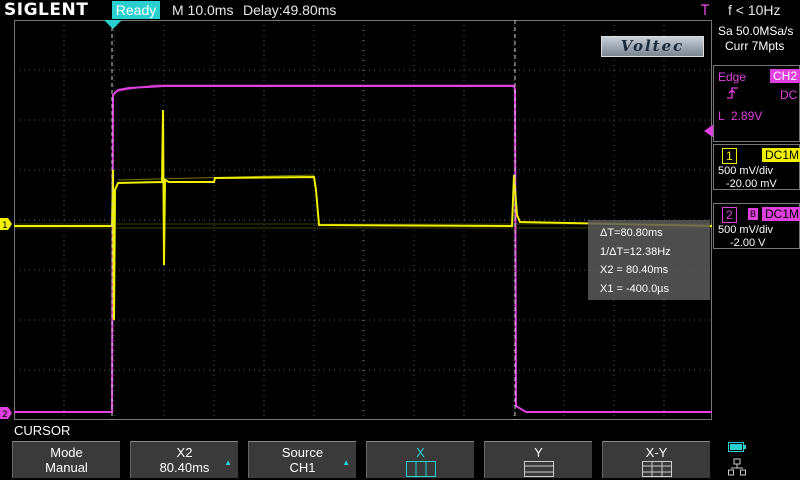 This screenshot has height=480, width=800. I want to click on delay-readout: Delay:49.80ms, so click(289, 10).